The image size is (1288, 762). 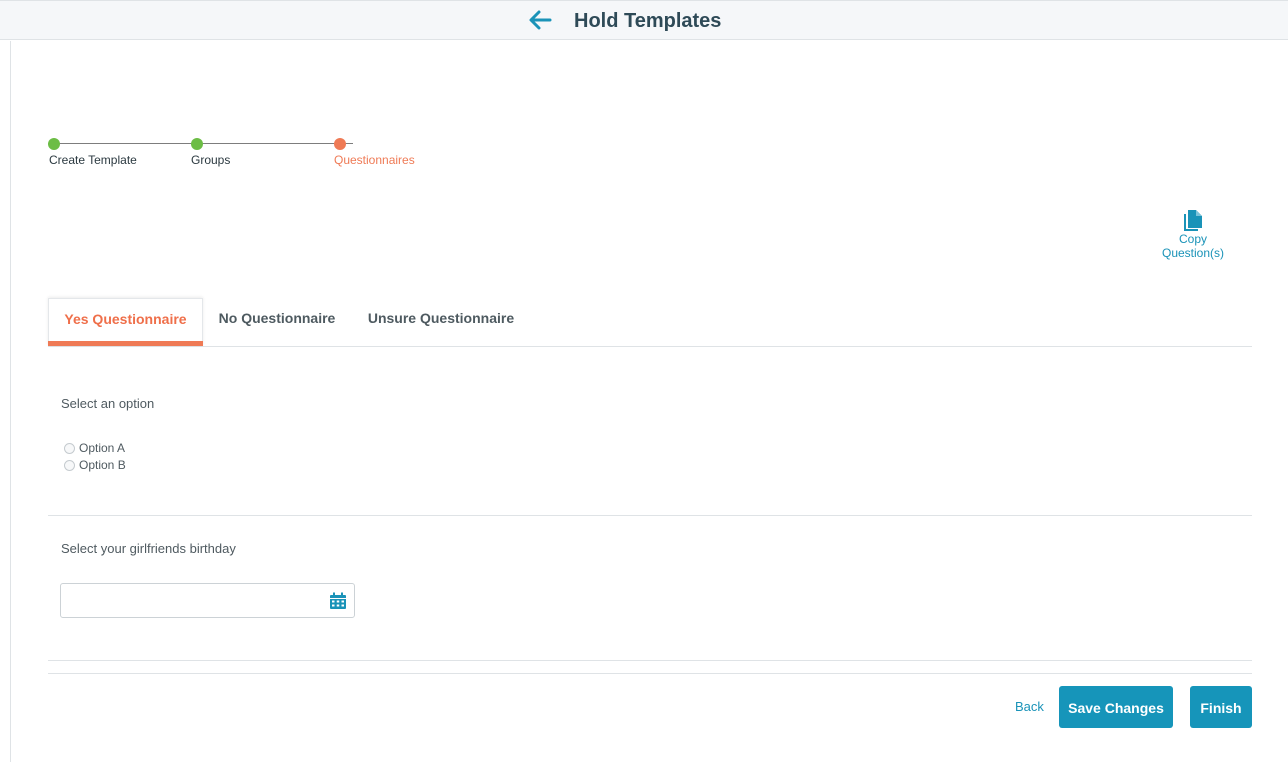 What do you see at coordinates (93, 160) in the screenshot?
I see `step-label-create-template: Create Template` at bounding box center [93, 160].